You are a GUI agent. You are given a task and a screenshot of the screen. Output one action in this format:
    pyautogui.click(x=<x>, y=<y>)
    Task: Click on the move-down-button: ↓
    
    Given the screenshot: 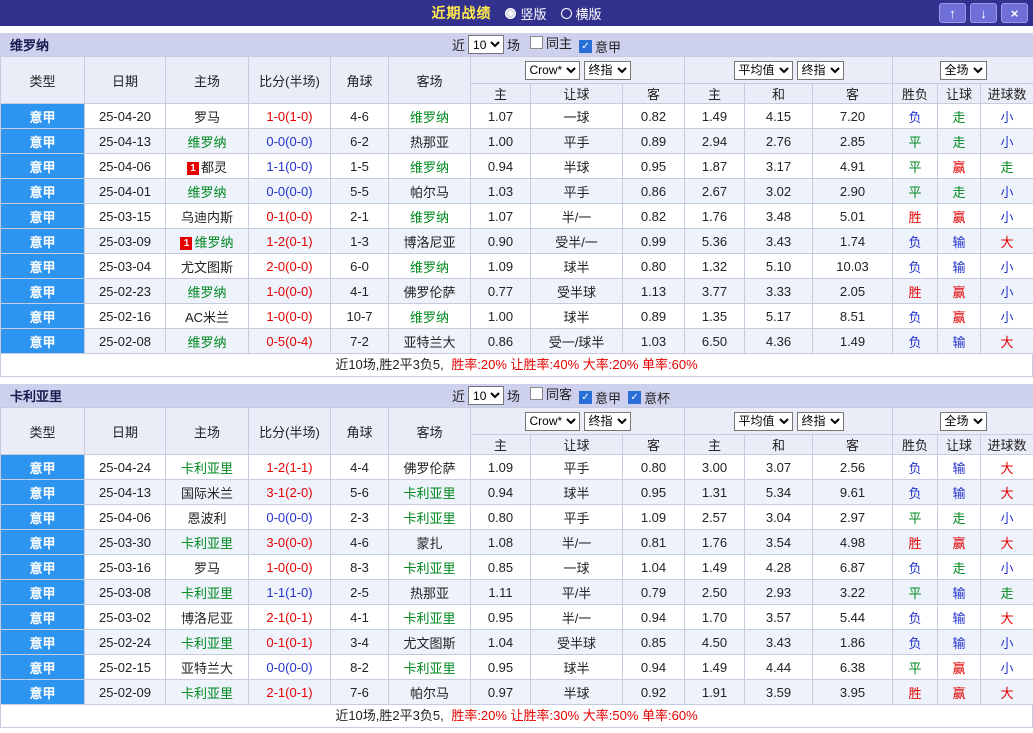 What is the action you would take?
    pyautogui.click(x=983, y=13)
    